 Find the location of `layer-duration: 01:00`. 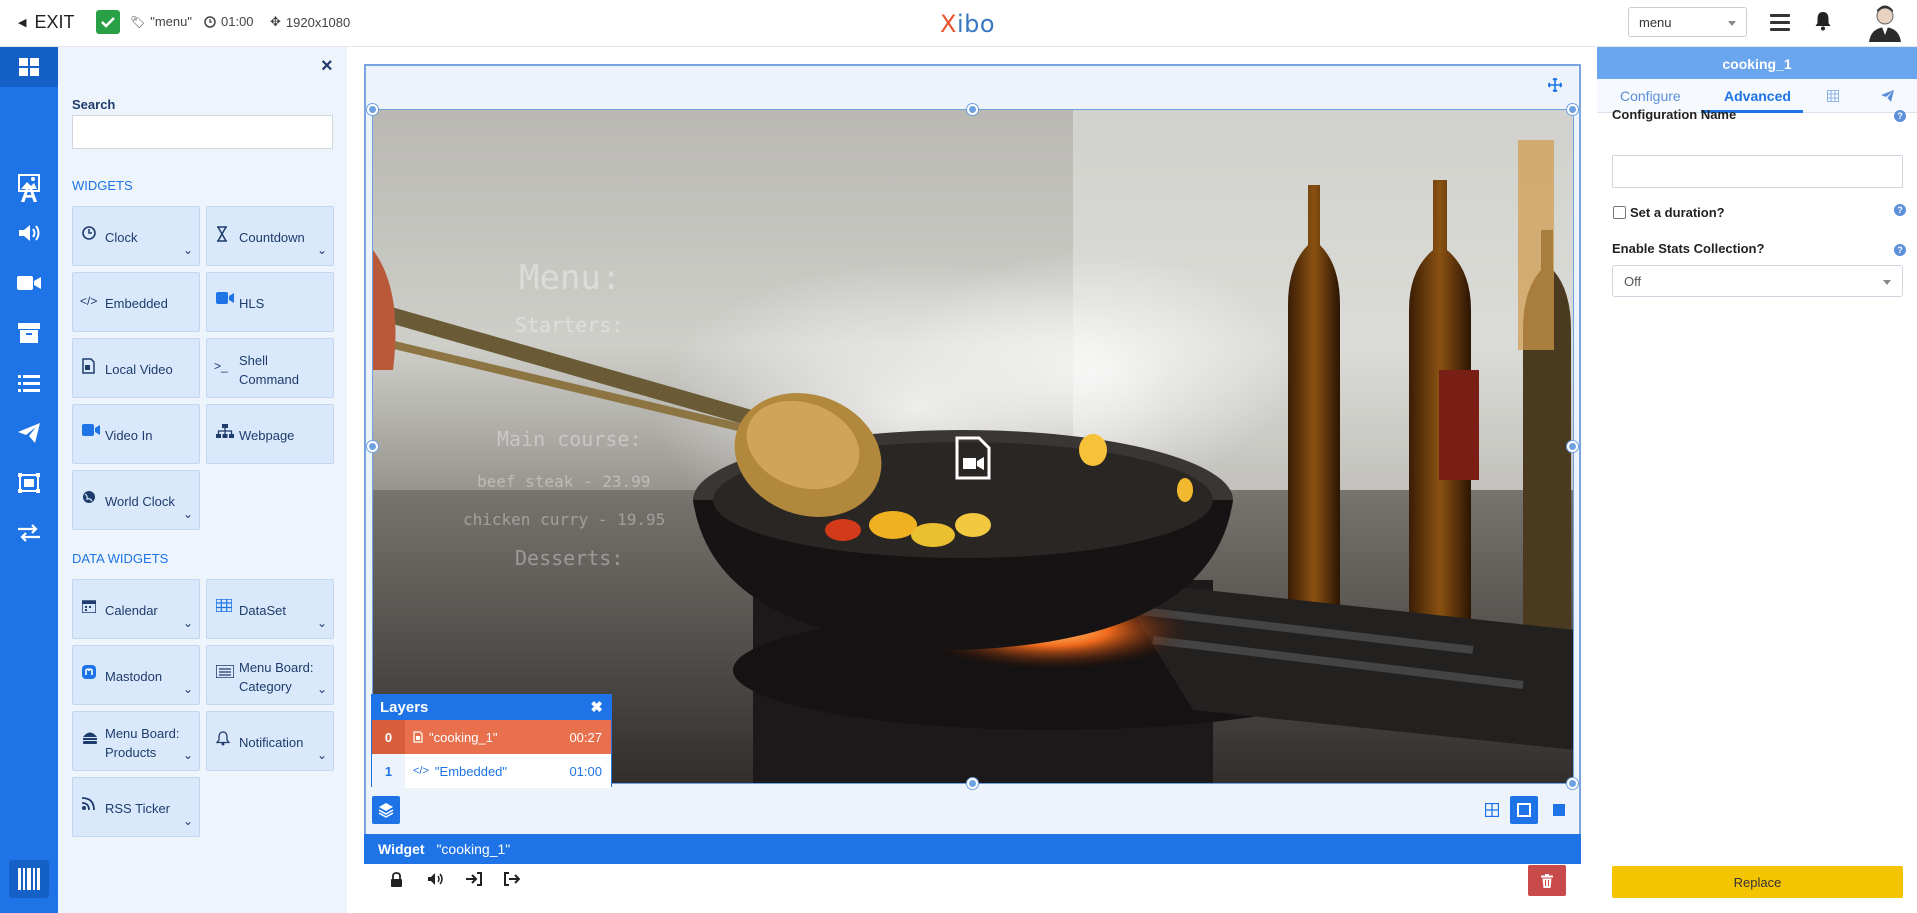

layer-duration: 01:00 is located at coordinates (585, 771).